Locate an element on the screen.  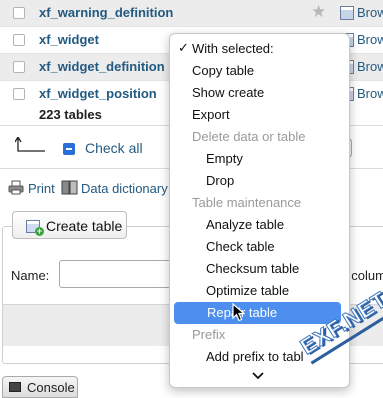
data-dictionary-icon is located at coordinates (69, 187).